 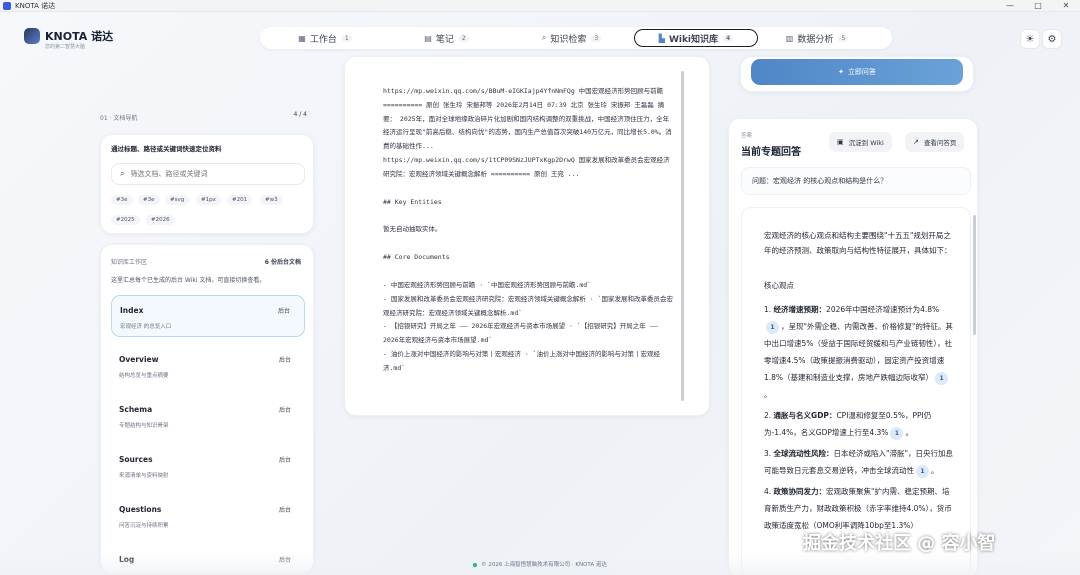 I want to click on doc-description: 宏观经济 的总览入口, so click(x=146, y=327).